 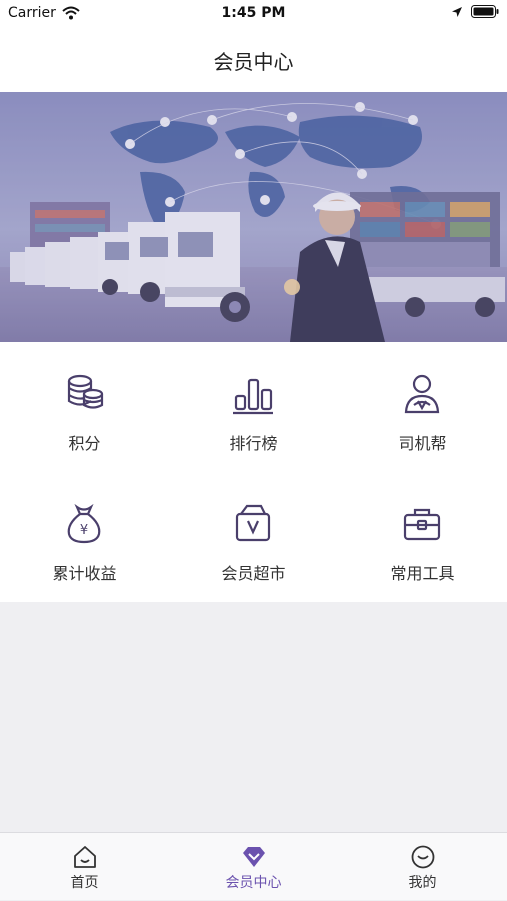 I want to click on tab-home: 首页, so click(x=84, y=867).